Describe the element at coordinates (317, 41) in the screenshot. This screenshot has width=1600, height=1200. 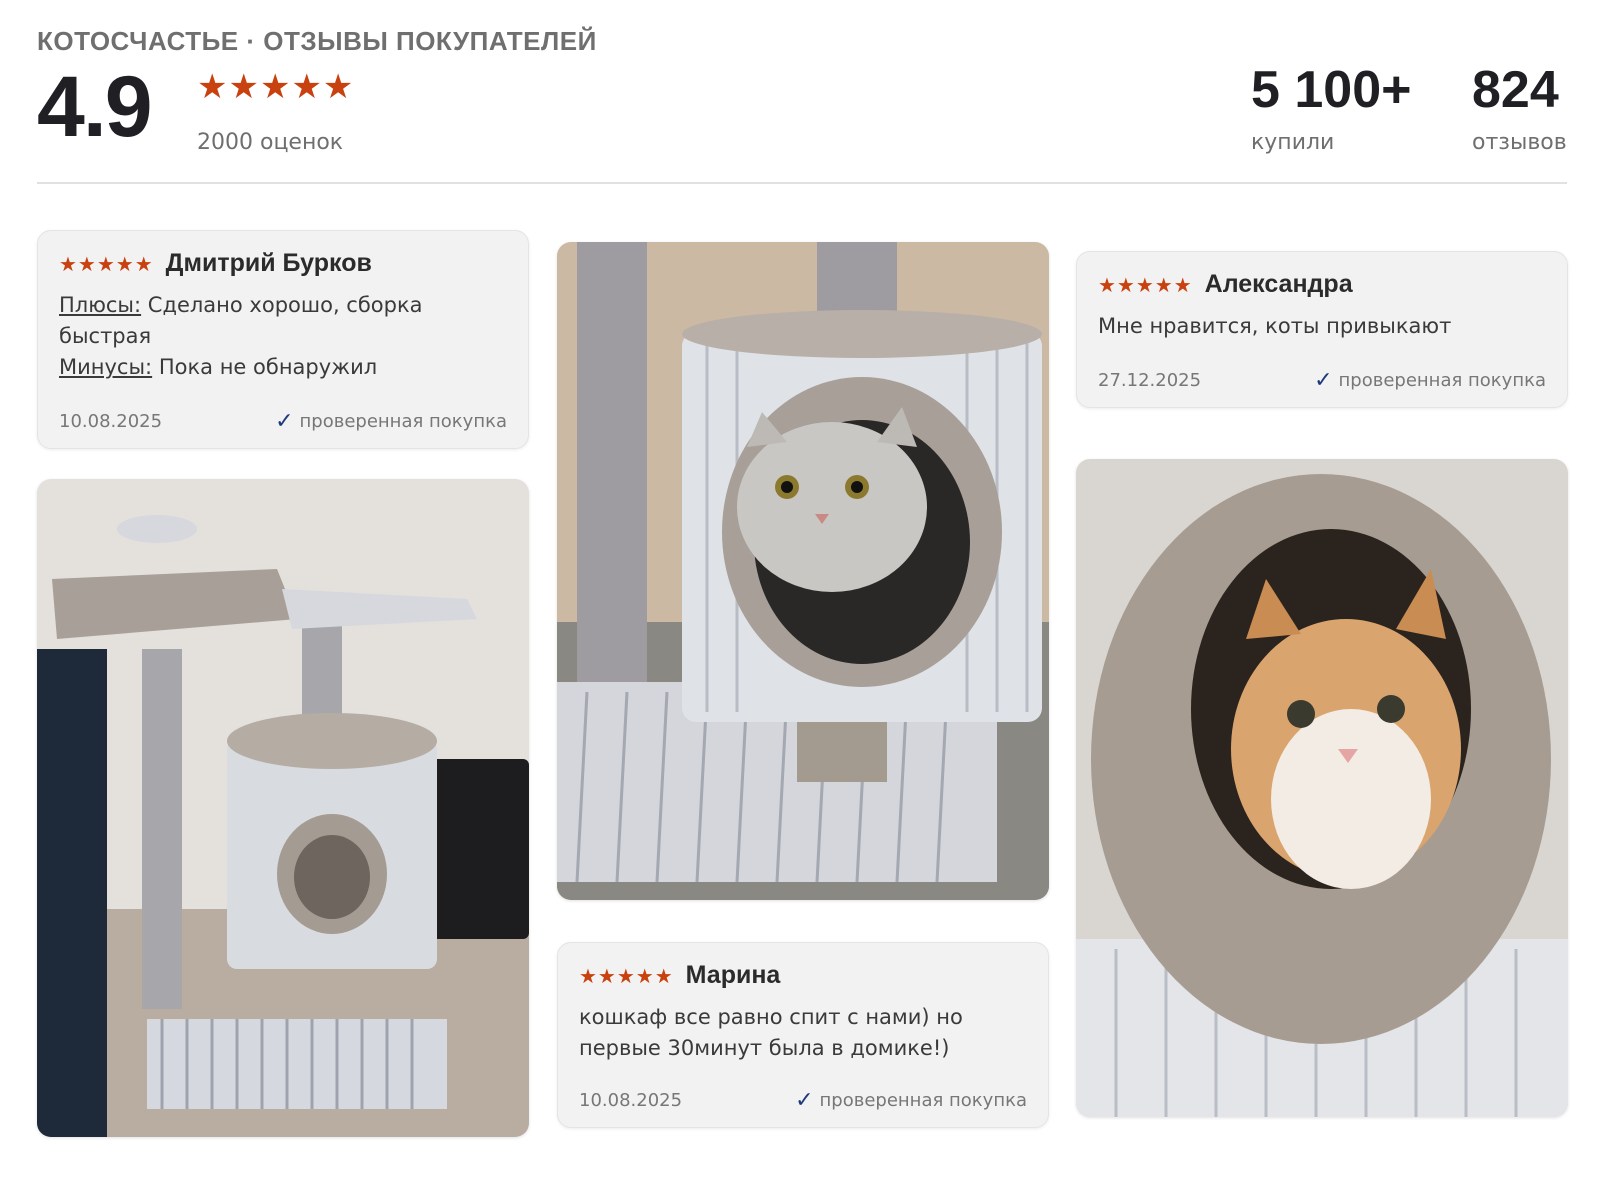
I see `brand-title: КОТОСЧАСТЬЕ · ОТЗЫВЫ ПОКУПАТЕЛЕЙ` at that location.